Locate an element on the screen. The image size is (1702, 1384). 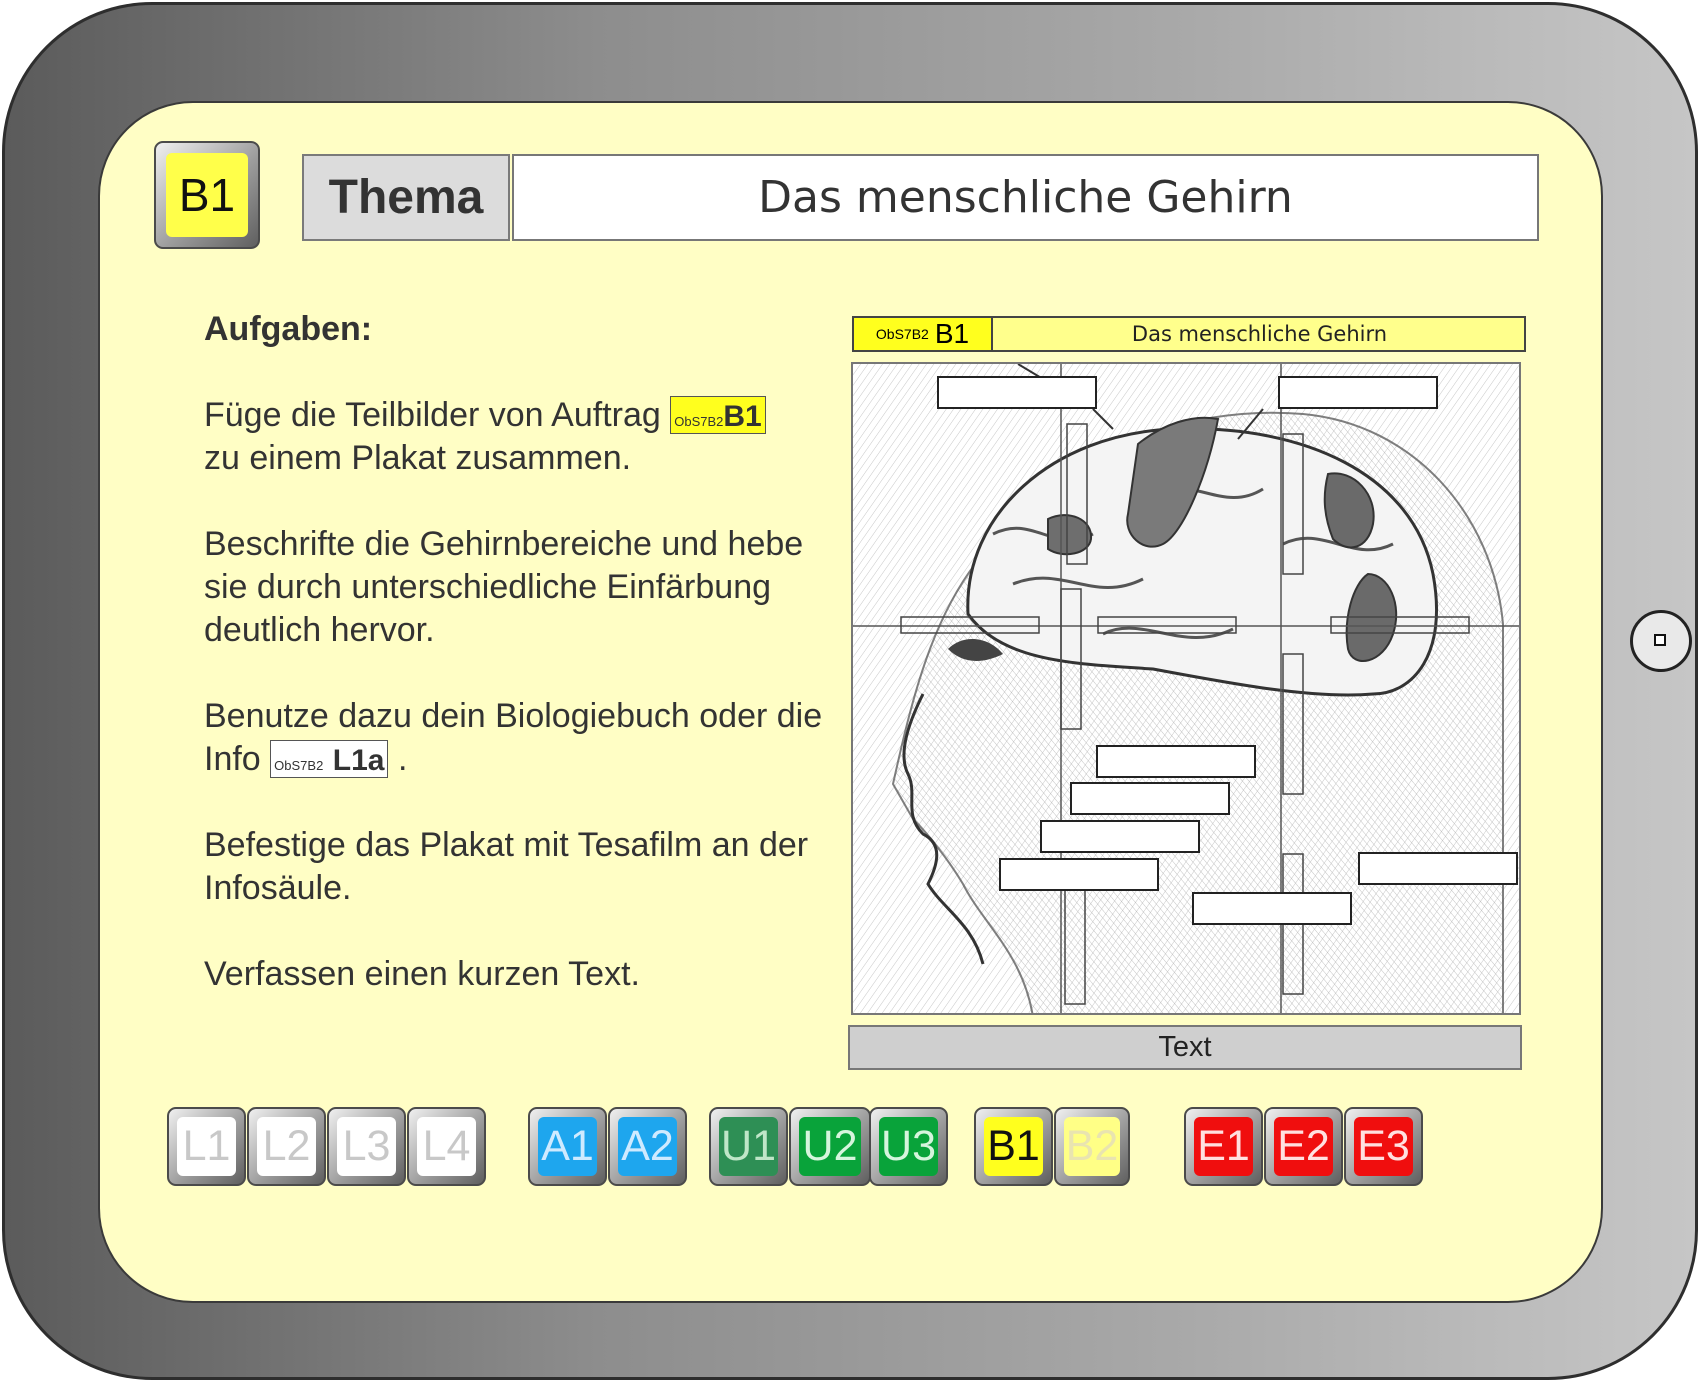
task-3-tail: . is located at coordinates (402, 759).